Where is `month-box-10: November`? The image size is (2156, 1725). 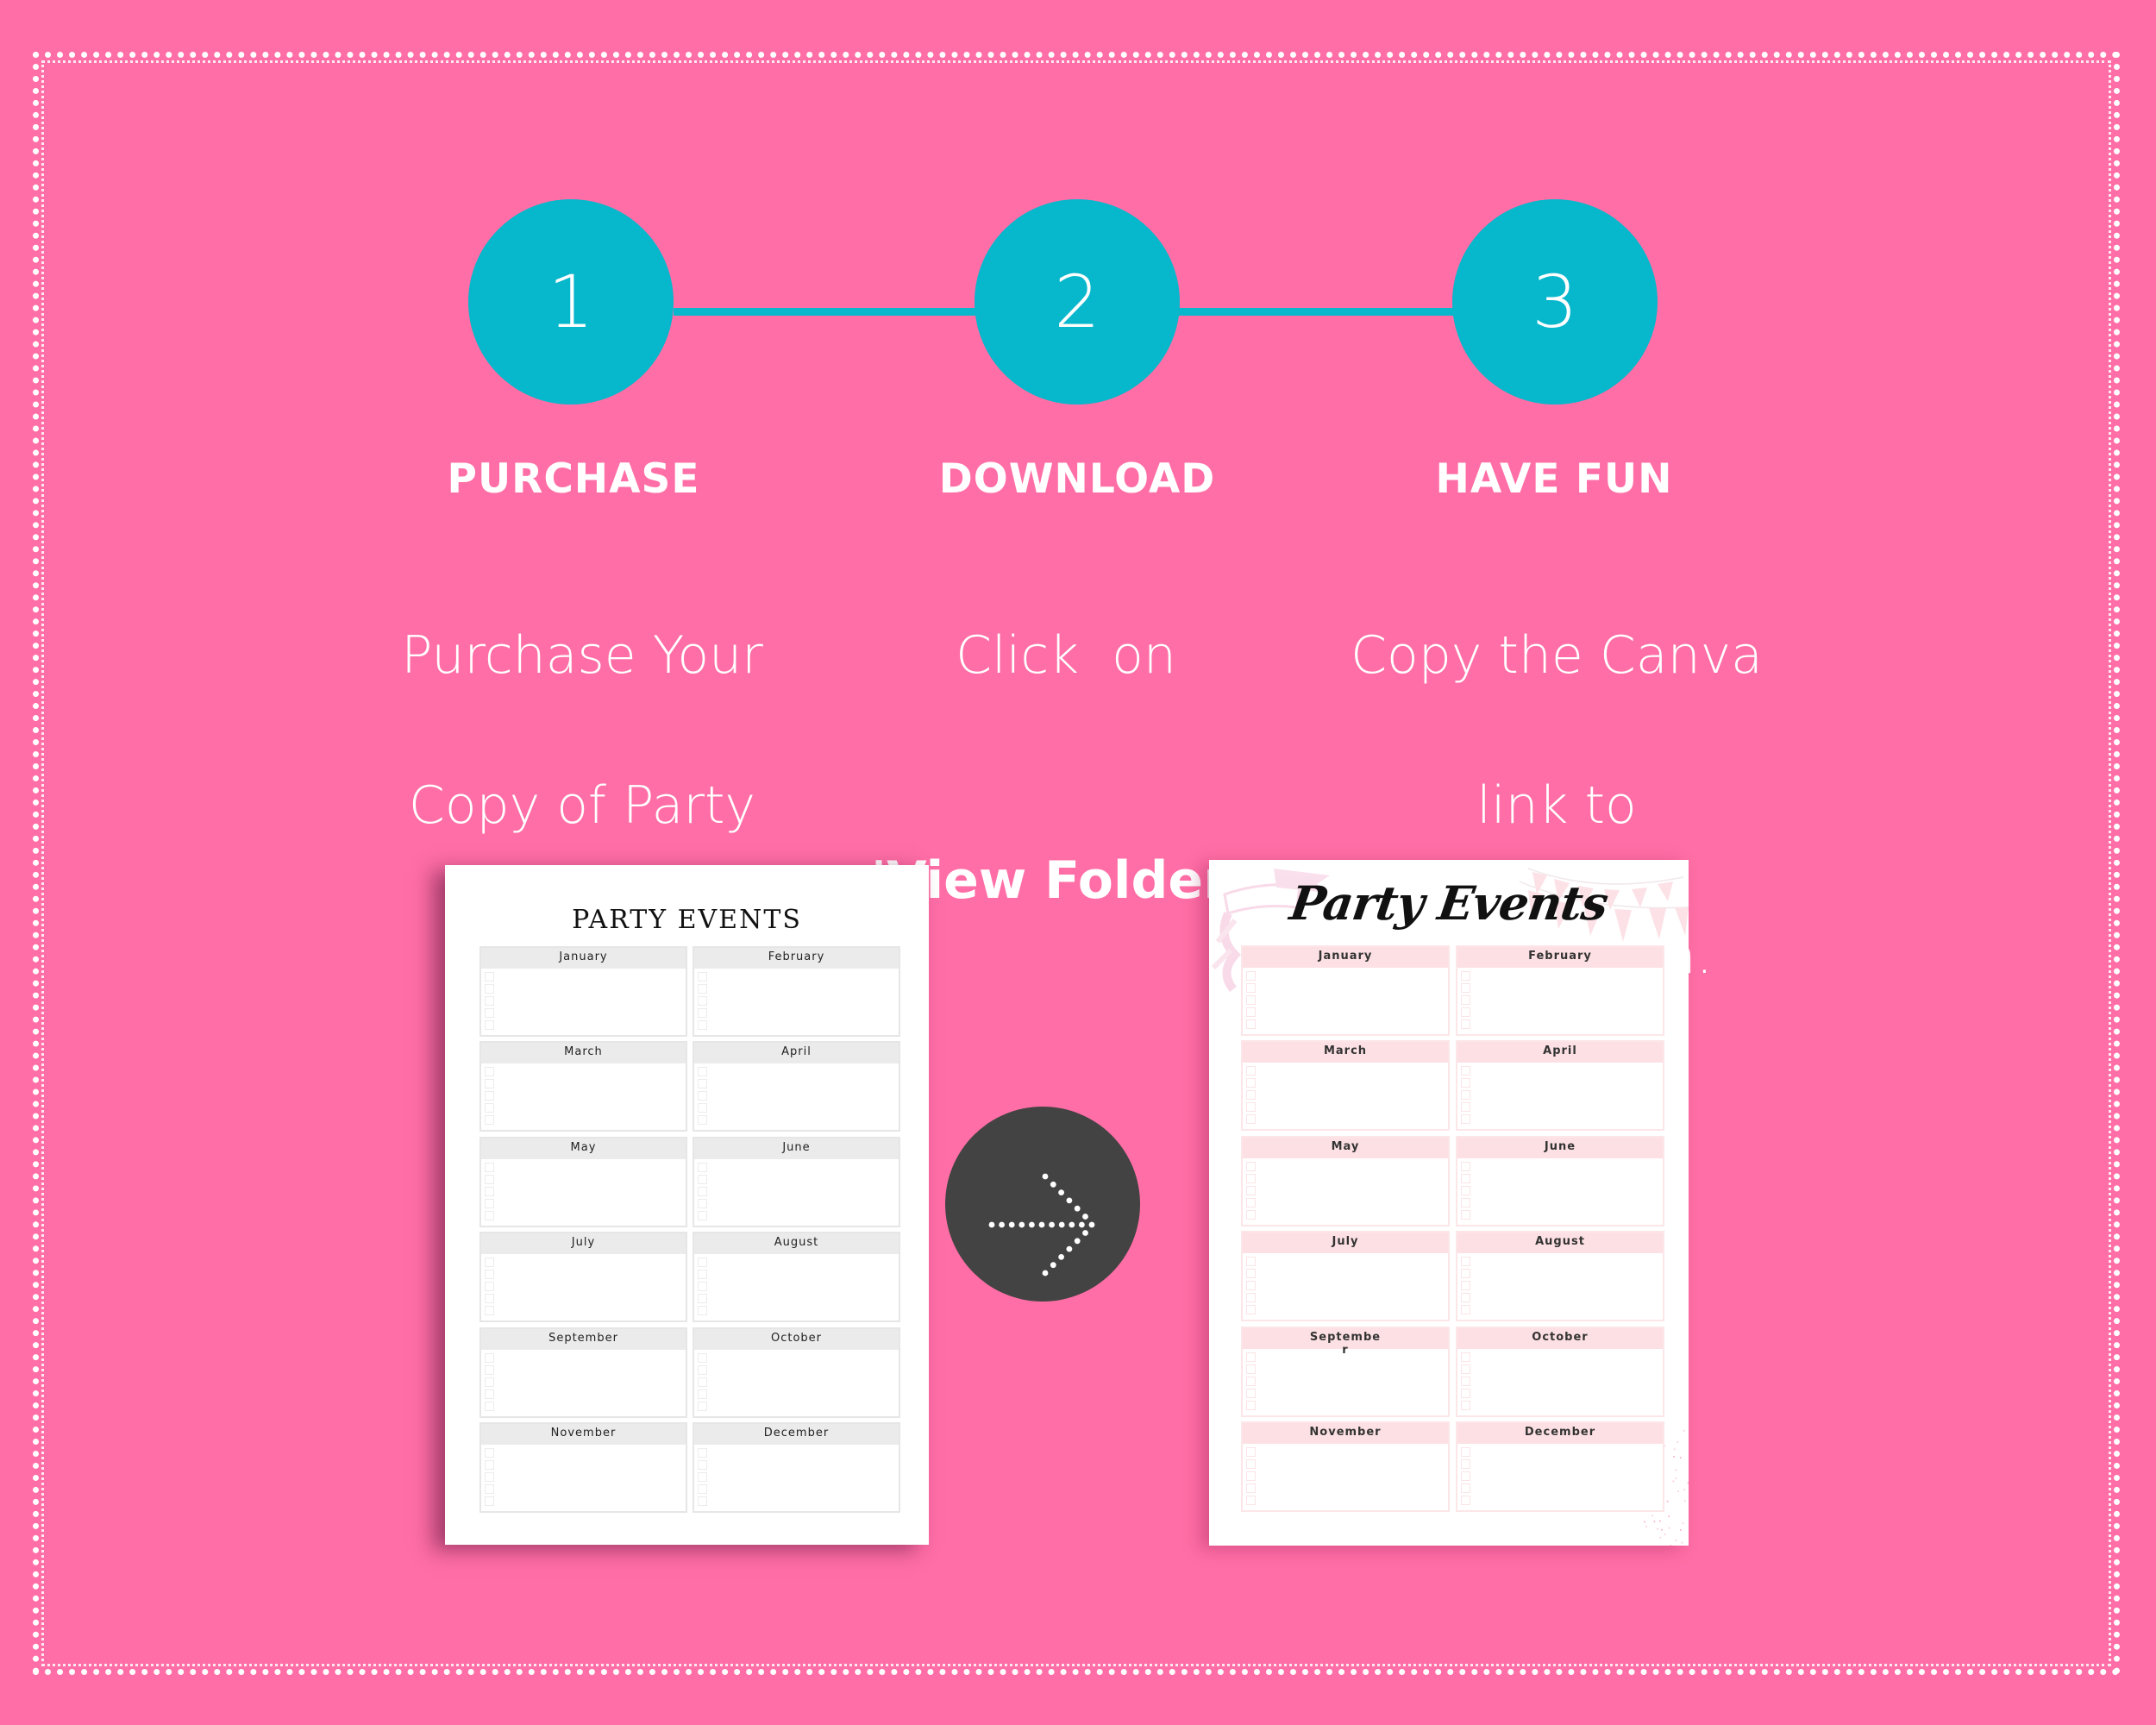
month-box-10: November is located at coordinates (1345, 1466).